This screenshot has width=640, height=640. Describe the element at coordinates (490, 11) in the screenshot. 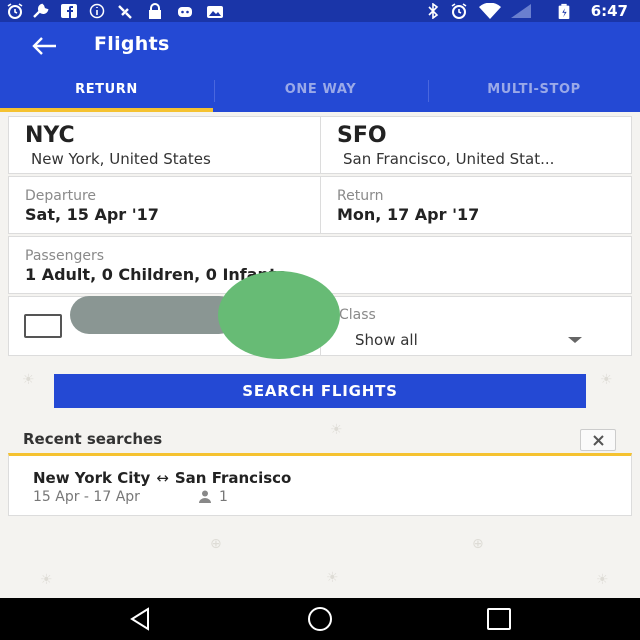

I see `wifi-icon` at that location.